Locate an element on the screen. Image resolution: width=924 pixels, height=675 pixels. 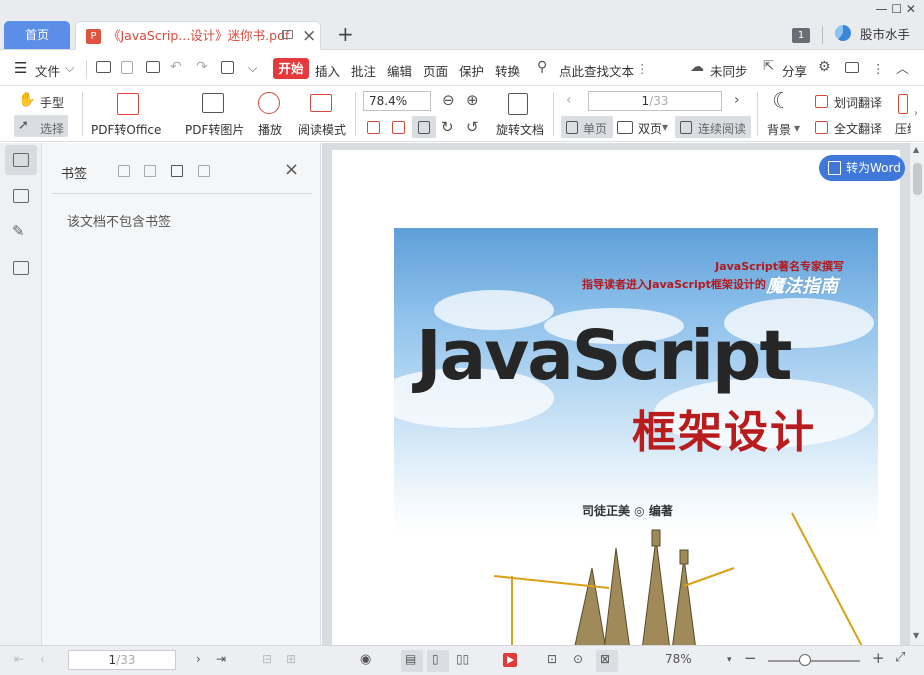
fit-width-icon: ⊠ is located at coordinates (605, 659).